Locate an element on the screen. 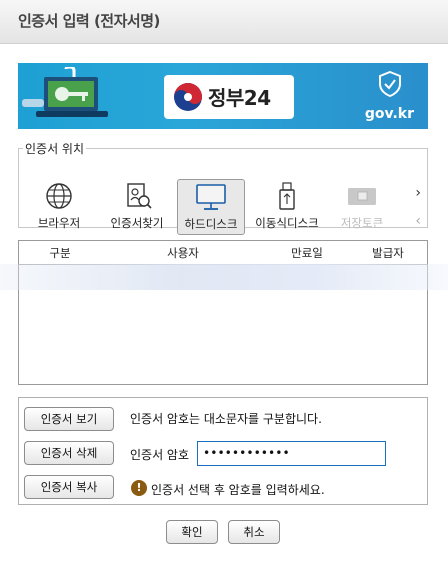 The image size is (448, 564). monitor-icon is located at coordinates (211, 197).